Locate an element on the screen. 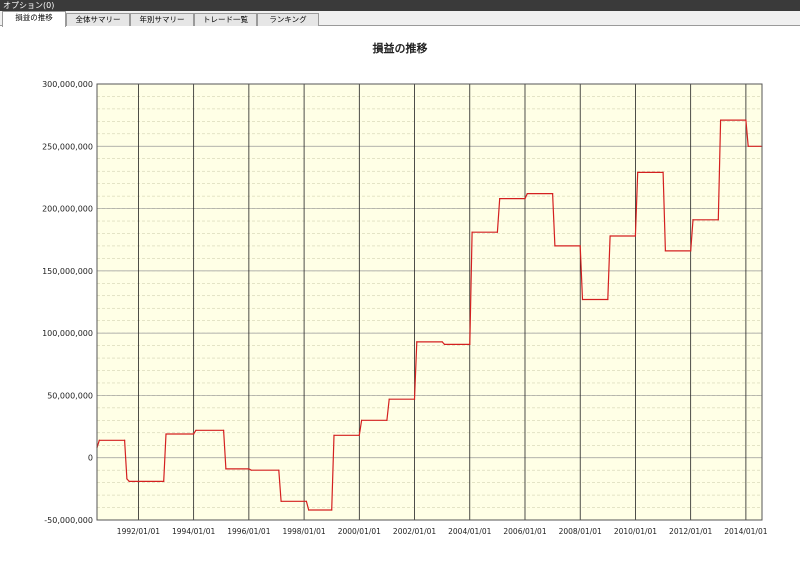 This screenshot has height=578, width=800. x-tick-label: 1998/01/01 is located at coordinates (303, 531).